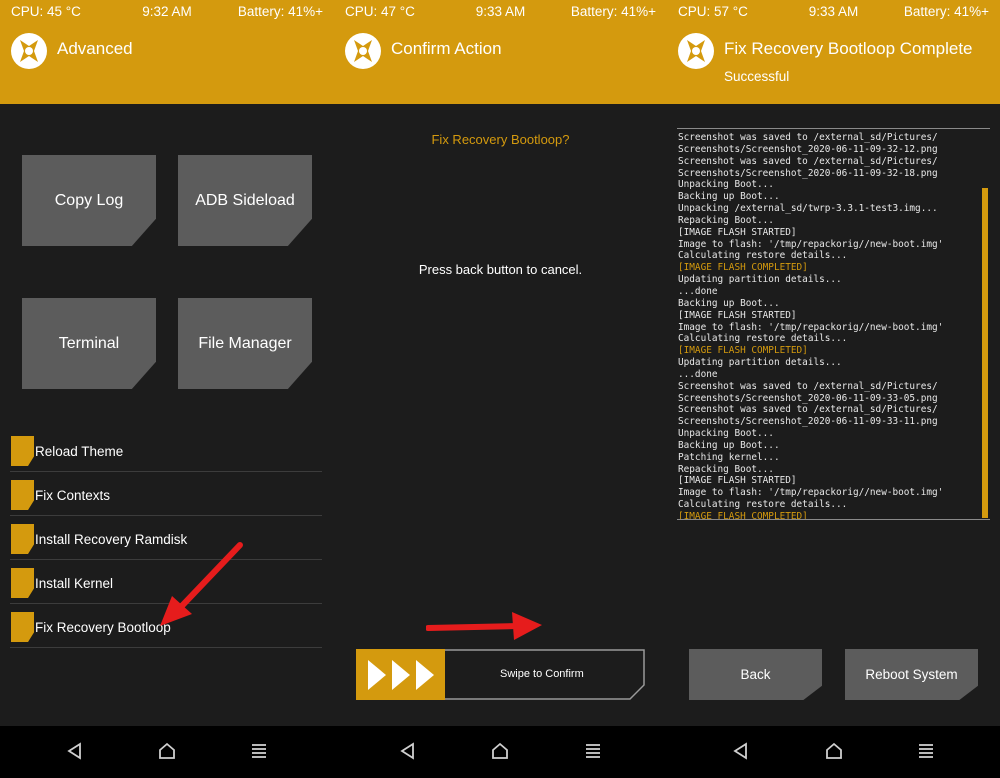 This screenshot has width=1000, height=778. I want to click on swipe-label: Swipe to Confirm, so click(542, 674).